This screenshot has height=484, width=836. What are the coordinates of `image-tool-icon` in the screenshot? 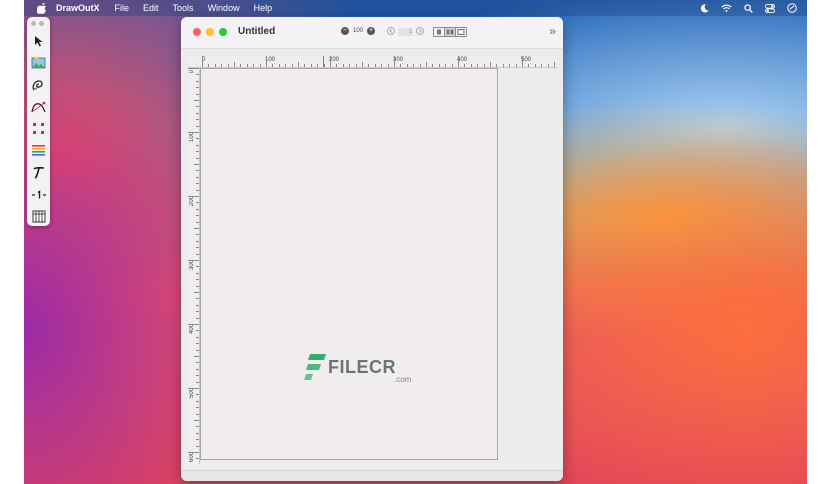 It's located at (38, 62).